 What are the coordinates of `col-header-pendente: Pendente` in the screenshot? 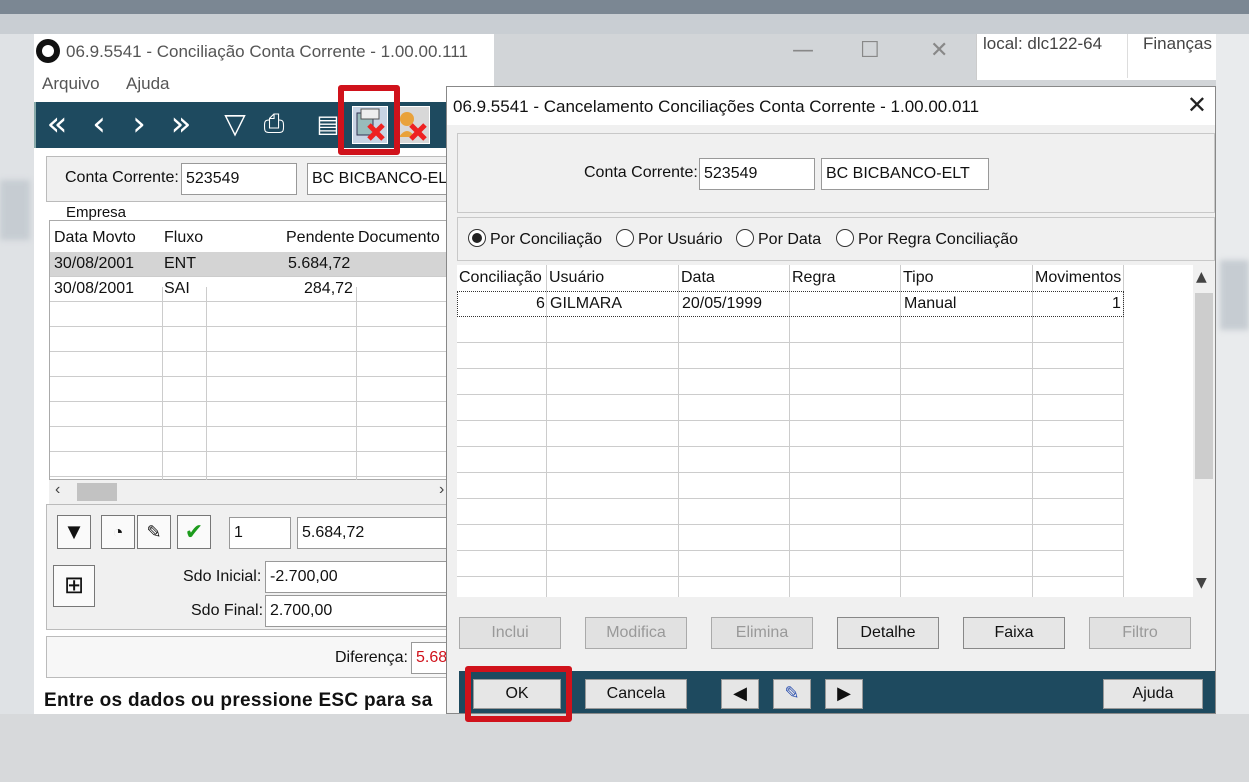 It's located at (320, 238).